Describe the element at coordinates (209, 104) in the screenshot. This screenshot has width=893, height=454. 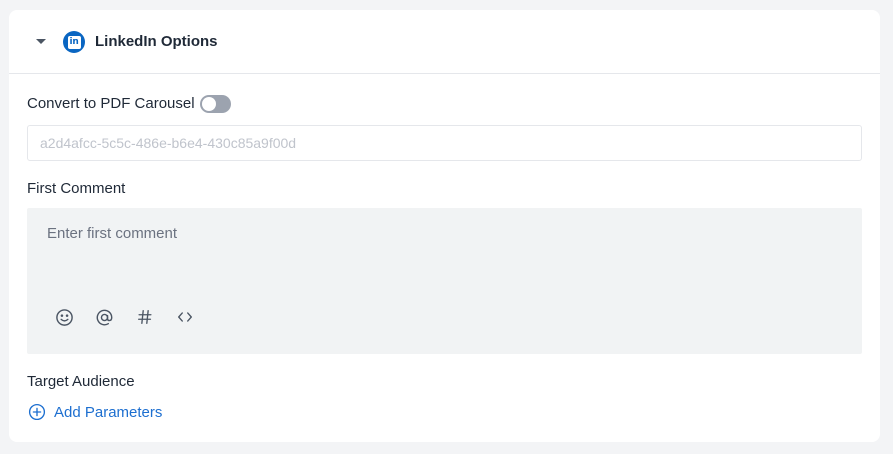
I see `toggle-knob` at that location.